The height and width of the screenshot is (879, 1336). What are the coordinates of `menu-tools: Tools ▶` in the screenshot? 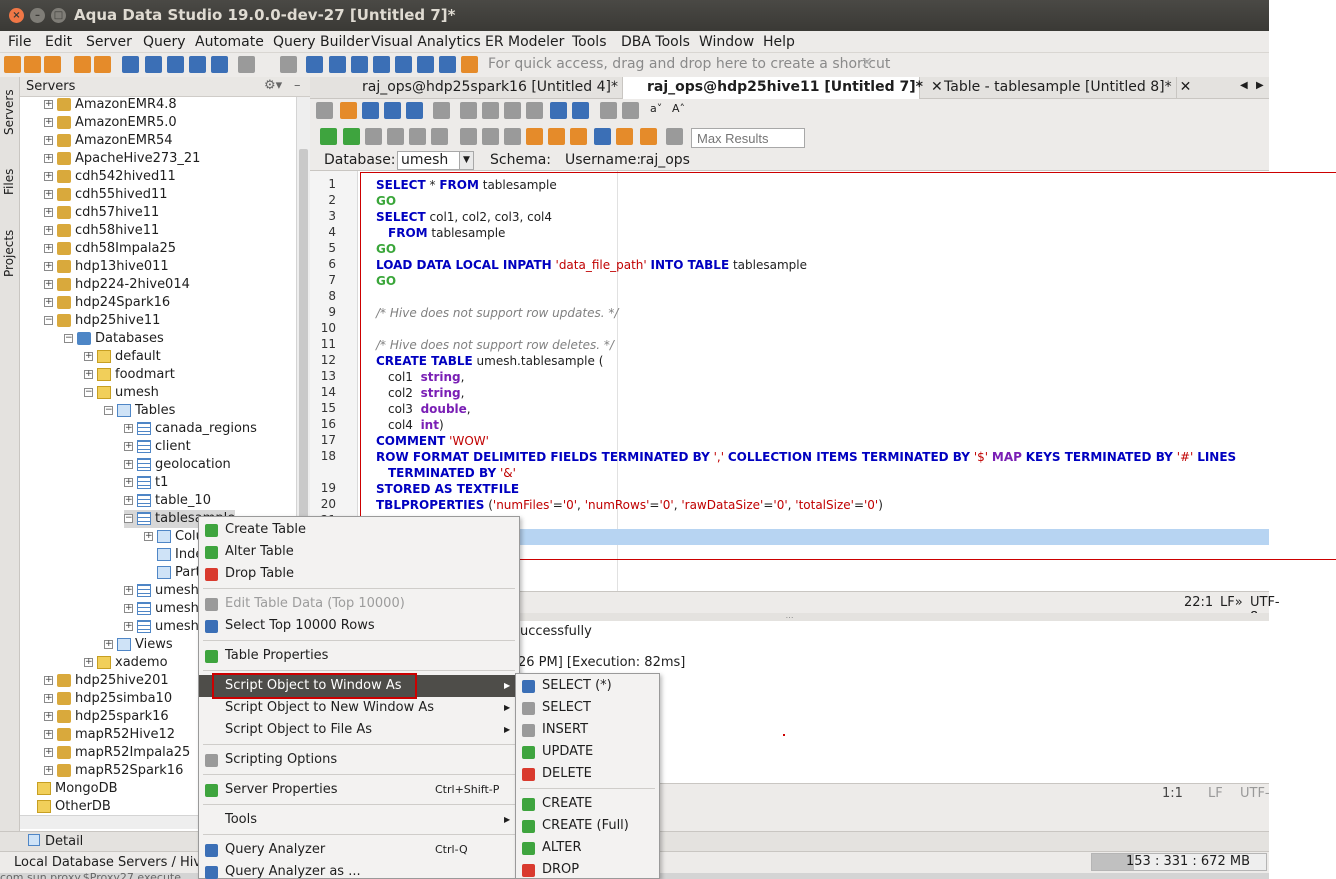 It's located at (359, 820).